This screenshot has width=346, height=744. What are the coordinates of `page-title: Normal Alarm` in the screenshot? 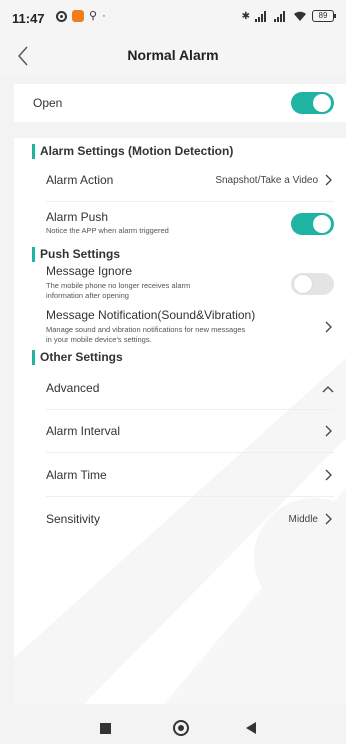 It's located at (173, 55).